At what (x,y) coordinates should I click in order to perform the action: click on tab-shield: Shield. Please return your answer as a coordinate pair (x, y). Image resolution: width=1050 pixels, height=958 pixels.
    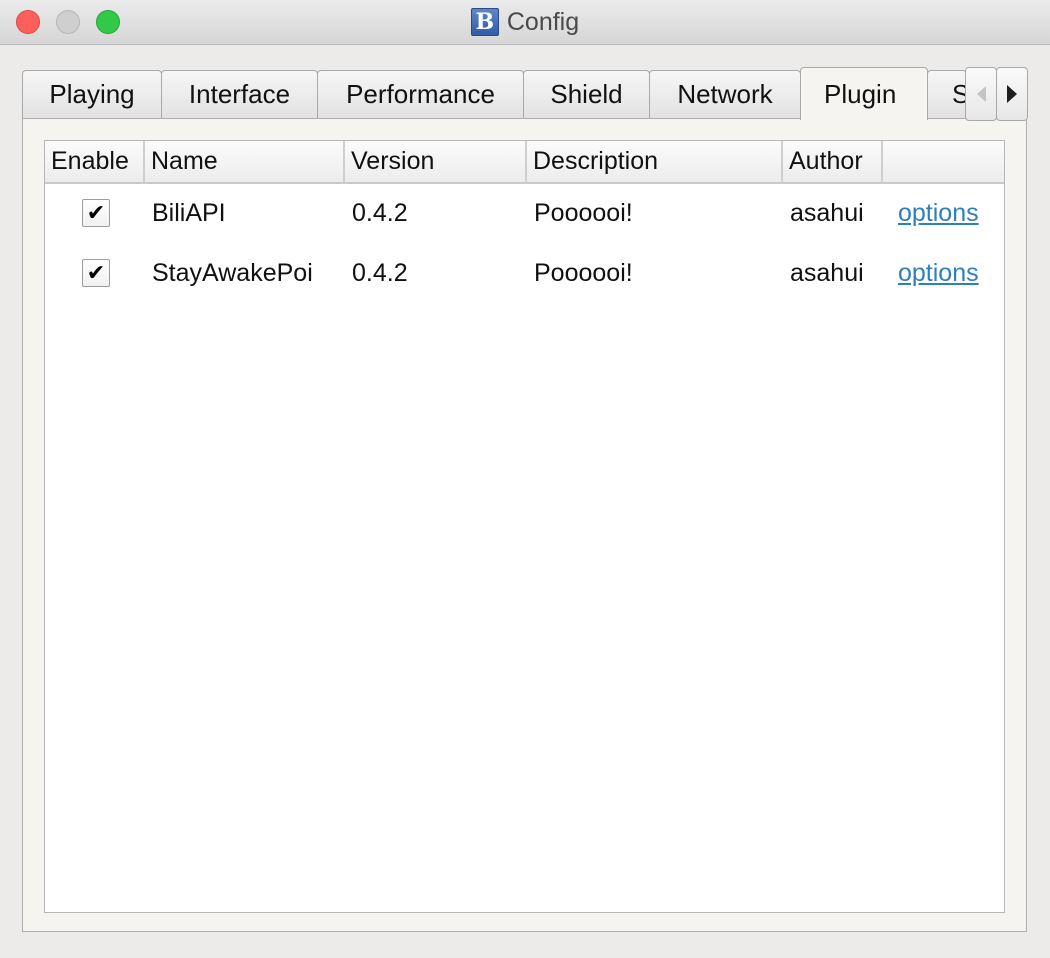
    Looking at the image, I should click on (586, 94).